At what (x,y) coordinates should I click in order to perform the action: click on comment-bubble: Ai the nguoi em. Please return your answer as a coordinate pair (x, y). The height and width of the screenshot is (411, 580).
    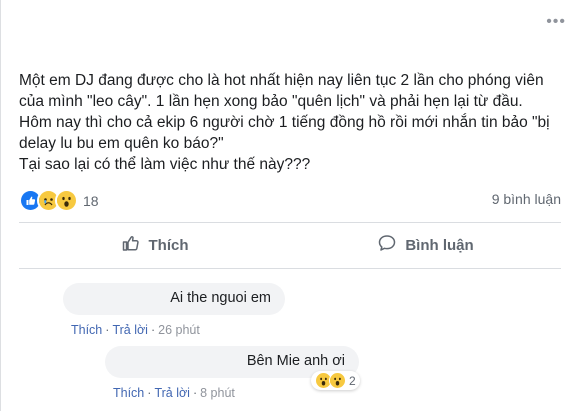
    Looking at the image, I should click on (174, 299).